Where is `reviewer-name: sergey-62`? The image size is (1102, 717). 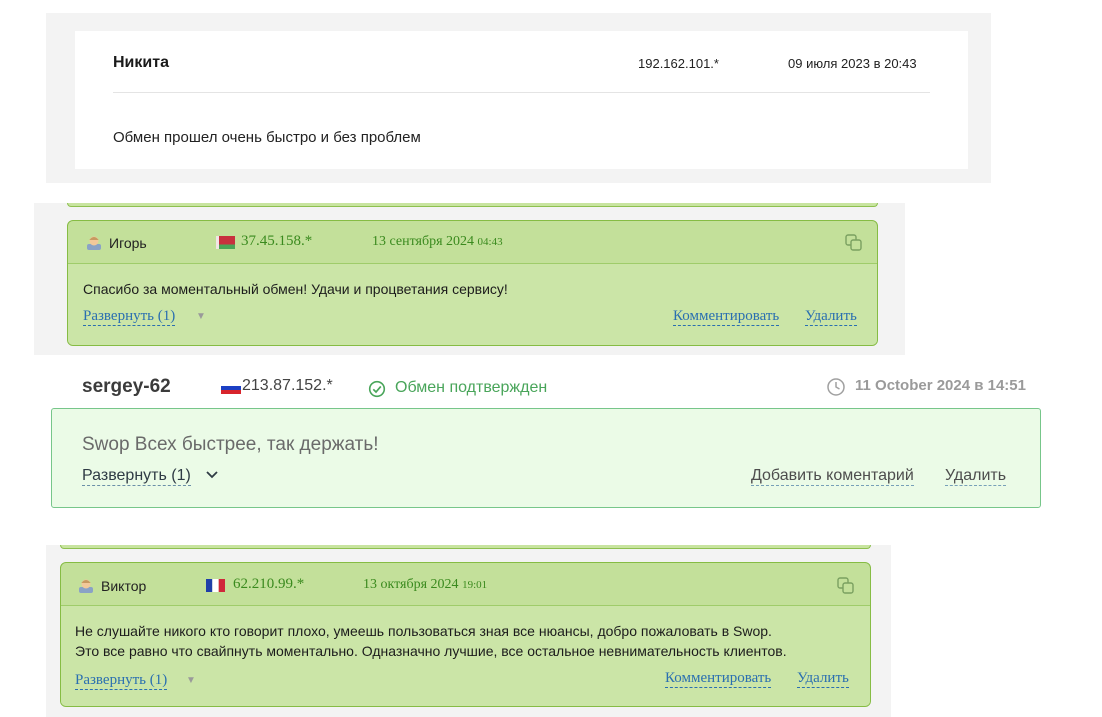 reviewer-name: sergey-62 is located at coordinates (126, 386).